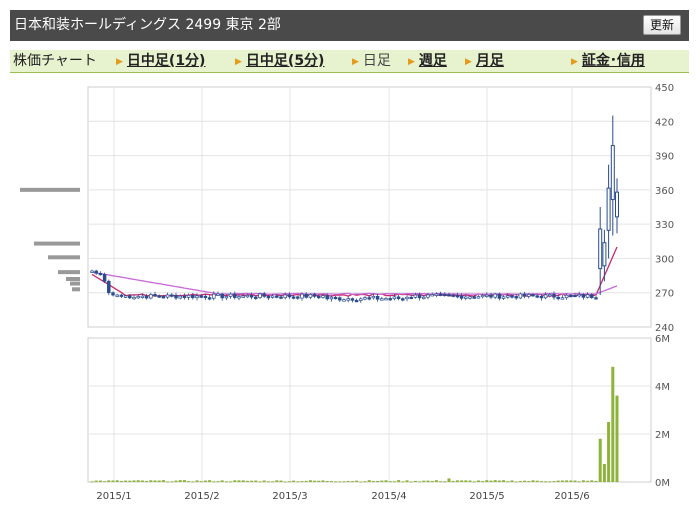 This screenshot has height=521, width=698. What do you see at coordinates (113, 496) in the screenshot?
I see `x-tick-label: 2015/1` at bounding box center [113, 496].